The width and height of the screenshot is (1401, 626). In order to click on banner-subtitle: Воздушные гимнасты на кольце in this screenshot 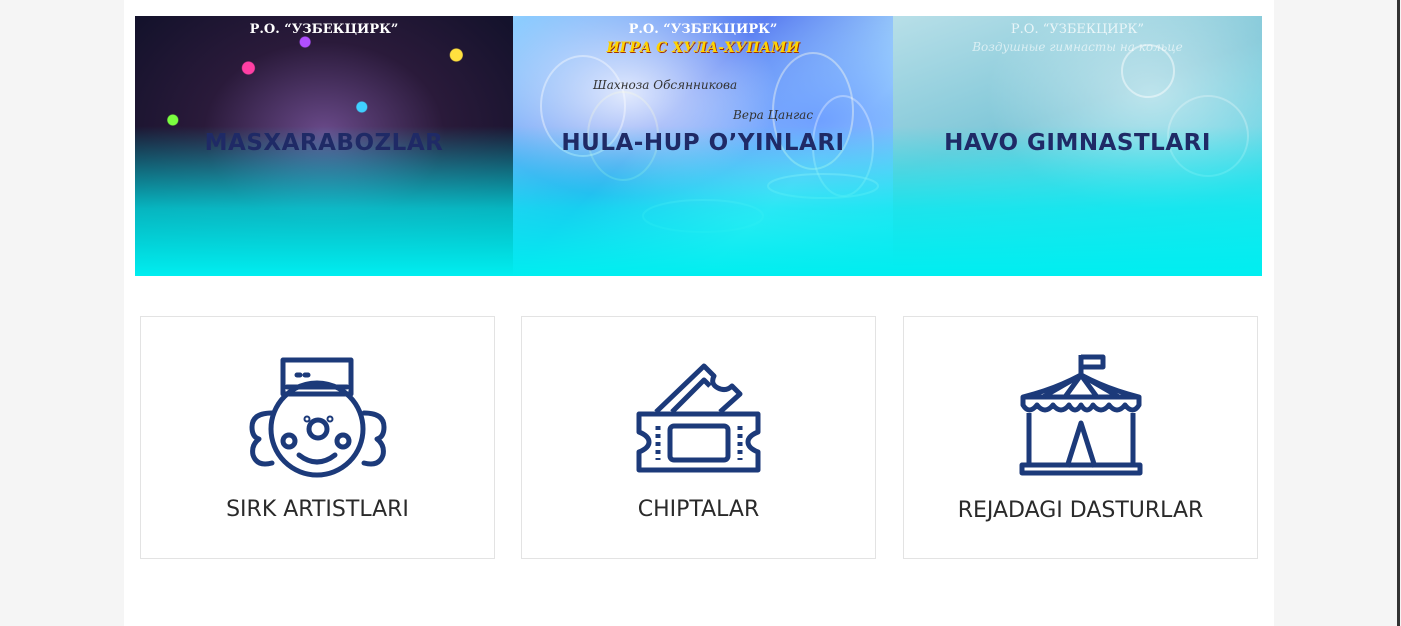, I will do `click(1077, 47)`.